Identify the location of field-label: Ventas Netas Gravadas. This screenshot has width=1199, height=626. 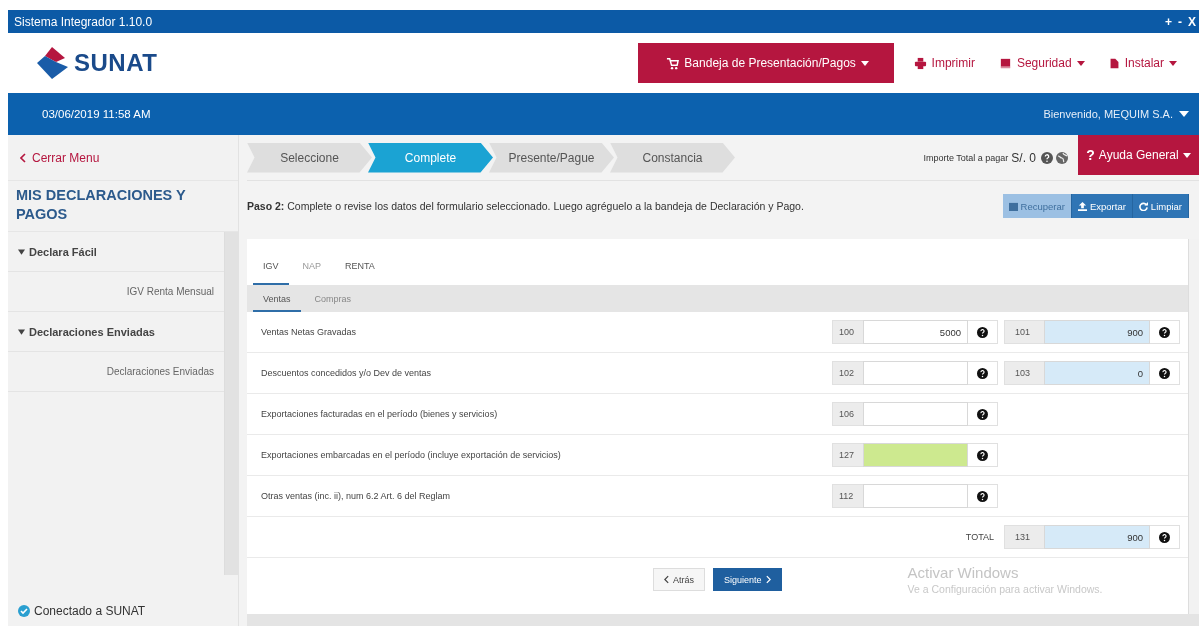
(309, 332).